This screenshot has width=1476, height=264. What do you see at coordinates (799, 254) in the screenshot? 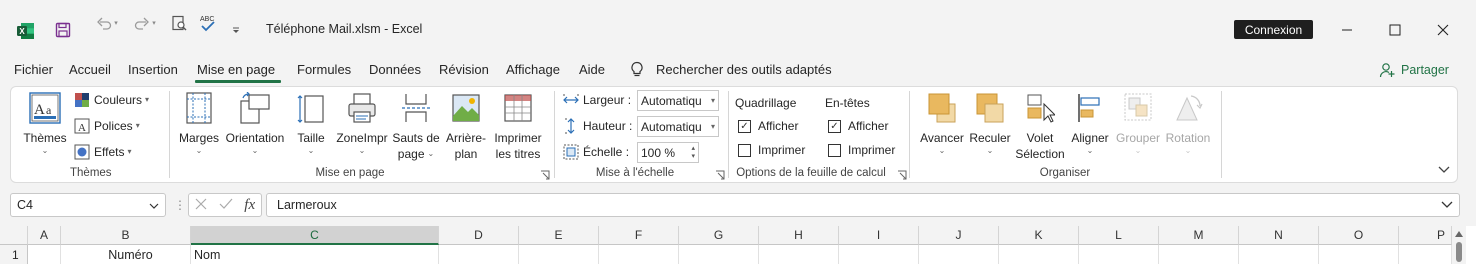
I see `cell-h1` at bounding box center [799, 254].